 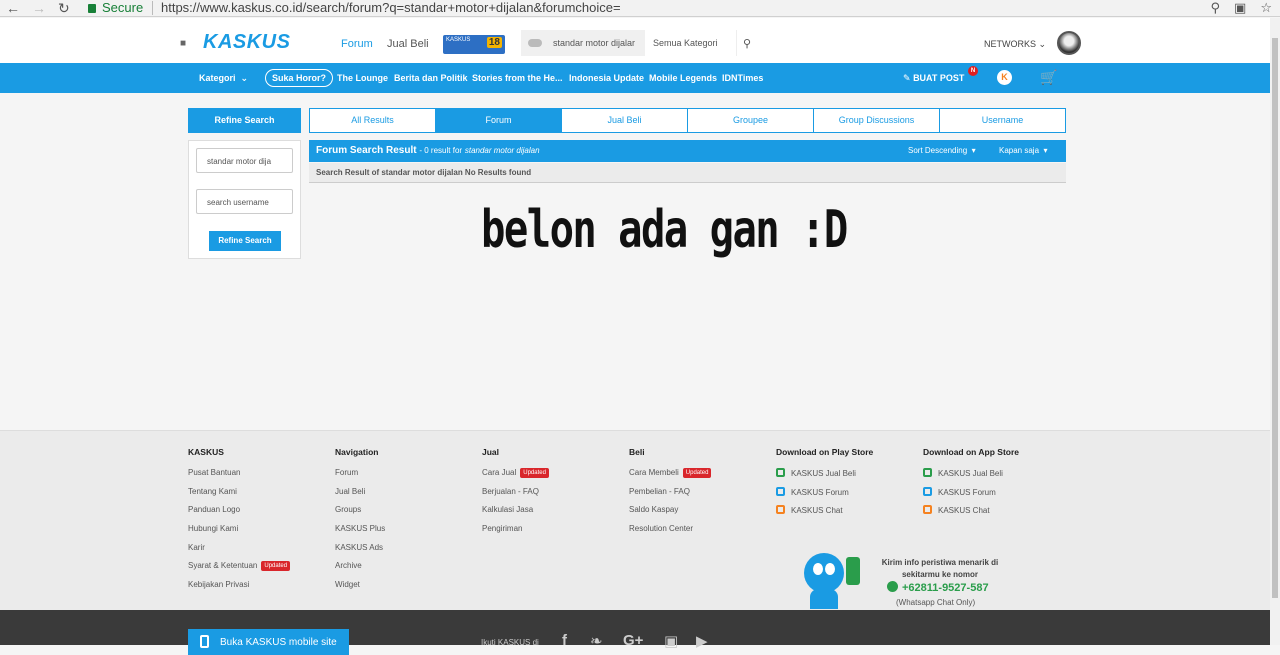 I want to click on facebook-icon: f, so click(x=564, y=640).